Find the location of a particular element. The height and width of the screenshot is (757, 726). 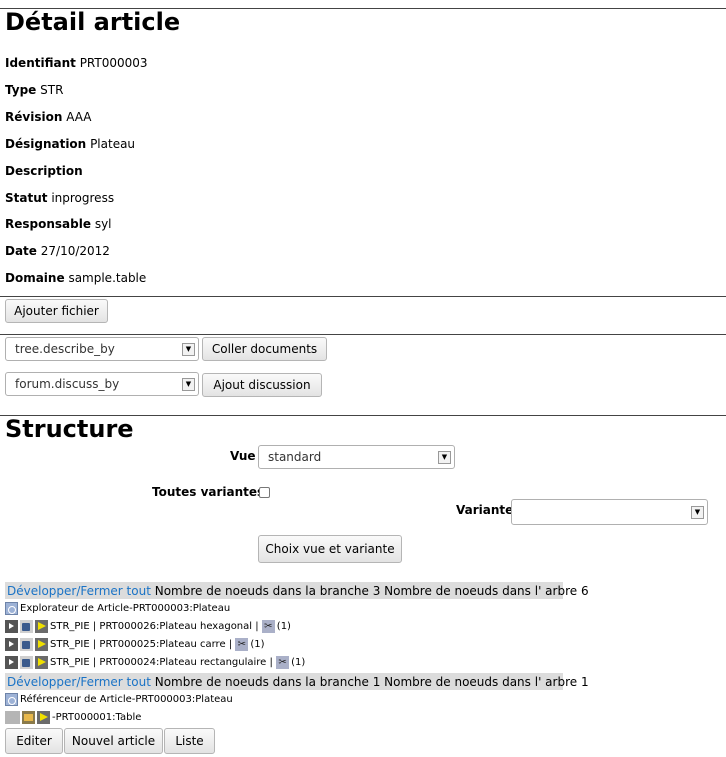

field-value: syl is located at coordinates (103, 224).